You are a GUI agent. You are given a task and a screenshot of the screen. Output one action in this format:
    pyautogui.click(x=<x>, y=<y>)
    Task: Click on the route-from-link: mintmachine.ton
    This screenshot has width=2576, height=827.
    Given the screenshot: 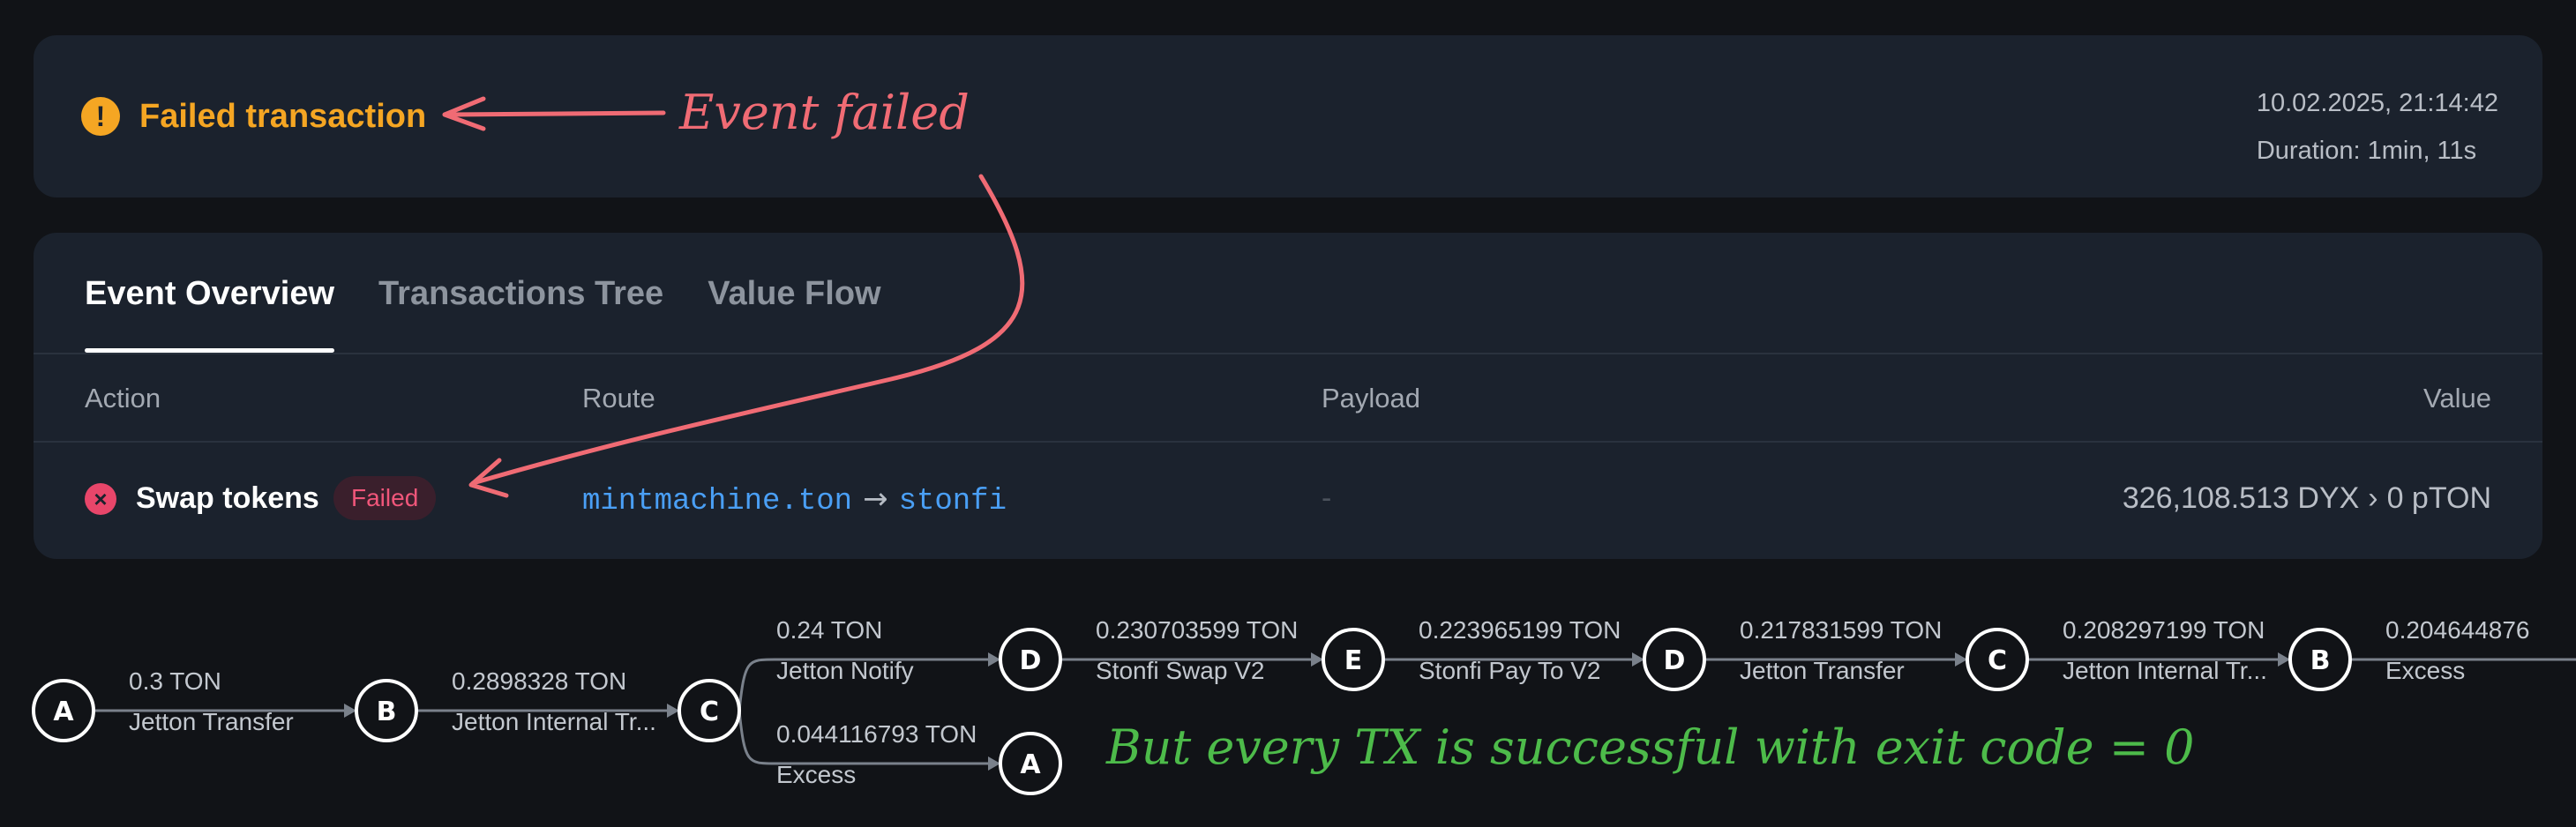 What is the action you would take?
    pyautogui.click(x=717, y=502)
    